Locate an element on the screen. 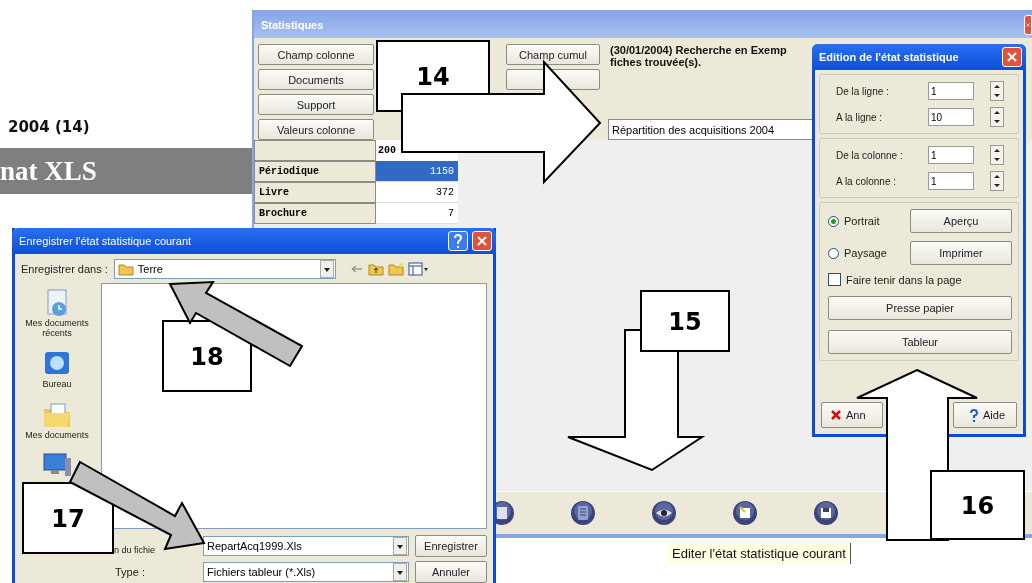 Image resolution: width=1032 pixels, height=583 pixels. field-button: Valeurs colonne is located at coordinates (316, 129).